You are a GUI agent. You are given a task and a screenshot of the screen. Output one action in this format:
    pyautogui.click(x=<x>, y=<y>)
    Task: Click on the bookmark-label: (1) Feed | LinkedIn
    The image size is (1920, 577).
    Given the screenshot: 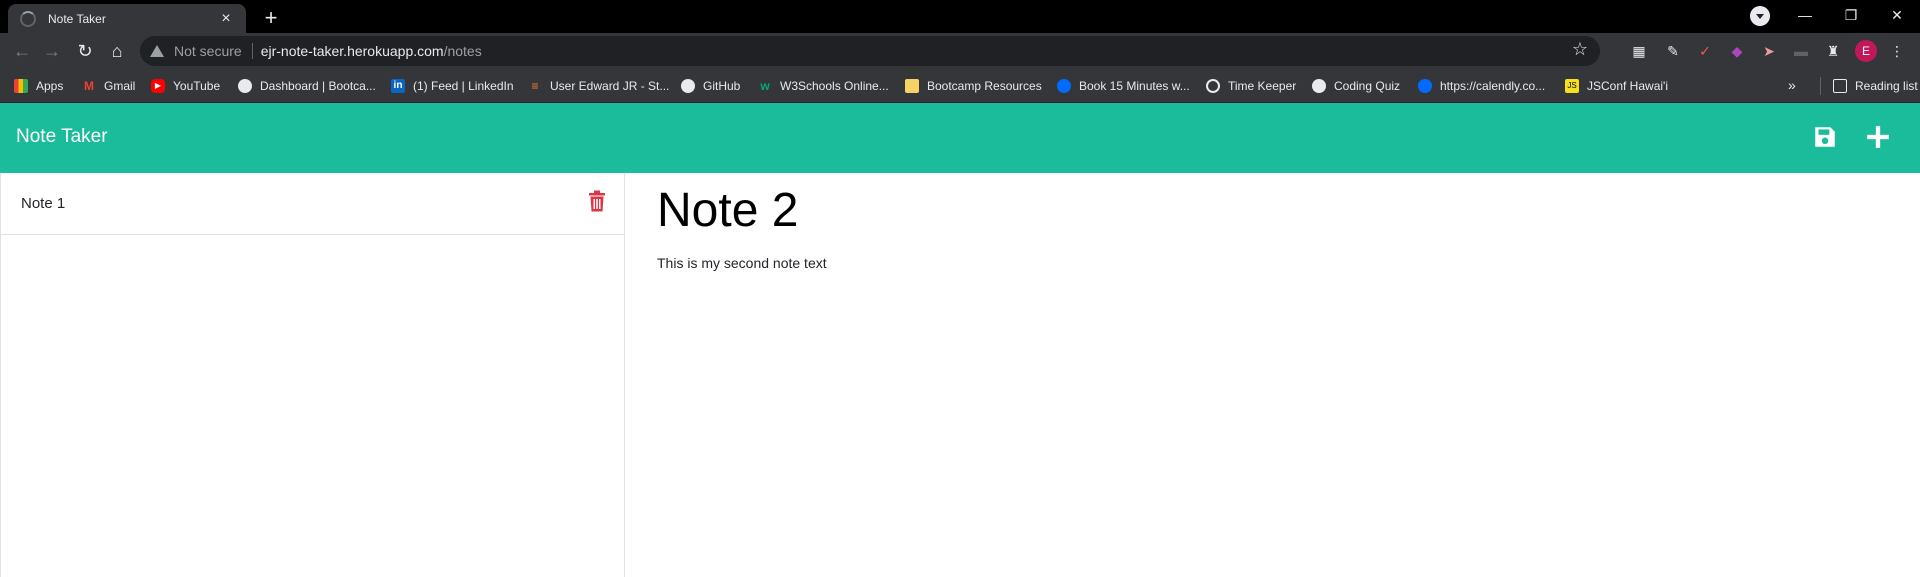 What is the action you would take?
    pyautogui.click(x=463, y=86)
    